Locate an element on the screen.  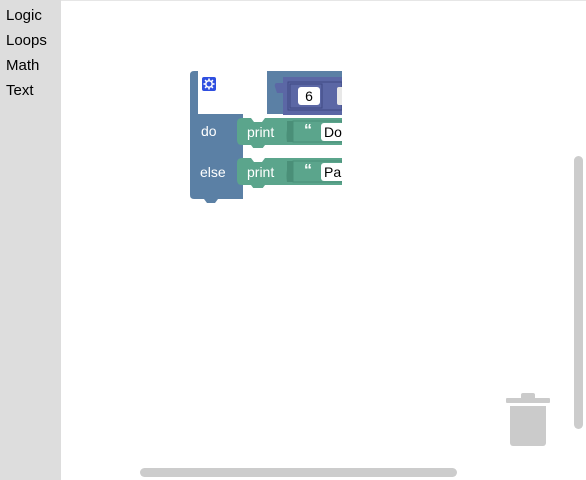
vertical-scrollbar is located at coordinates (578, 292).